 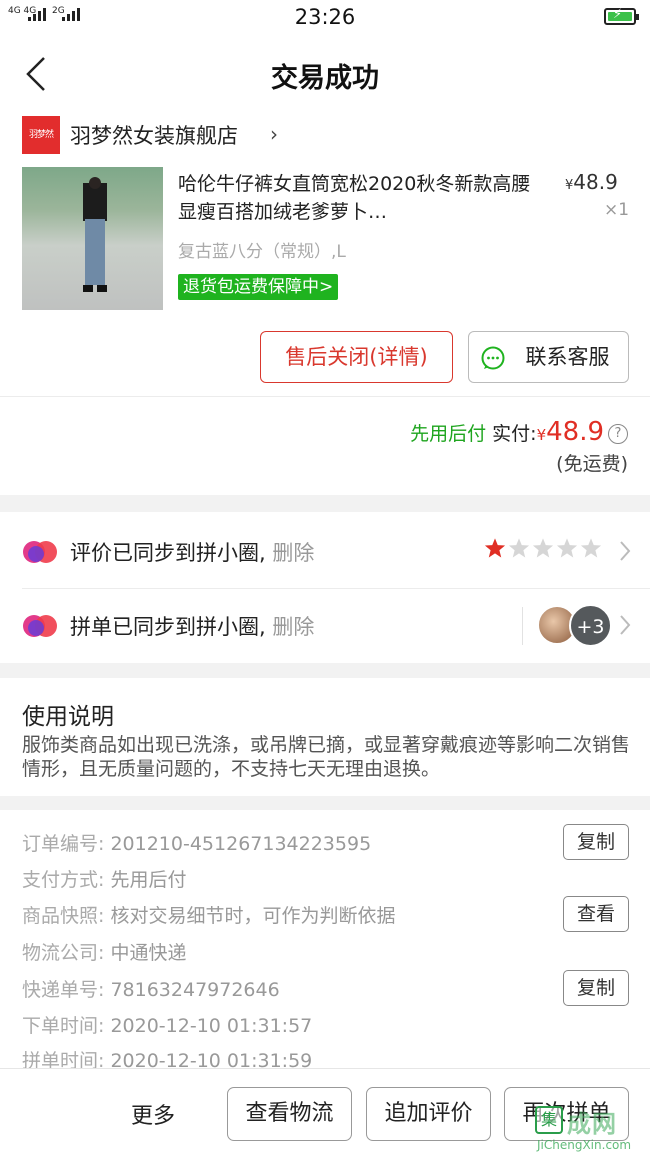 What do you see at coordinates (592, 464) in the screenshot?
I see `freight-note: (免运费)` at bounding box center [592, 464].